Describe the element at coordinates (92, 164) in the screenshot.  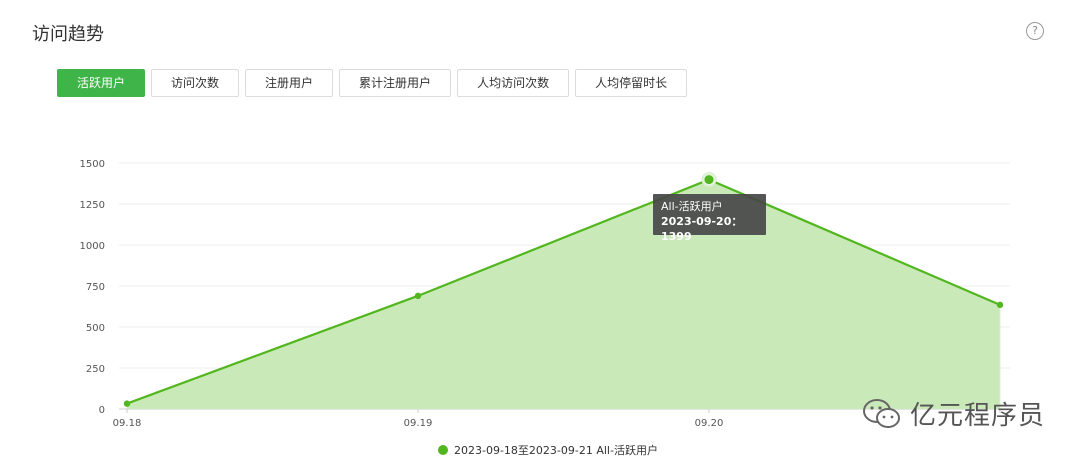
I see `y-tick-label: 1500` at that location.